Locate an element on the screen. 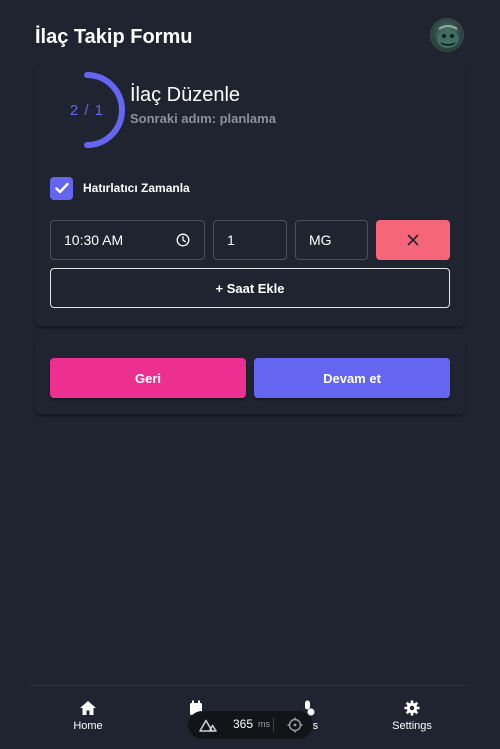 This screenshot has height=749, width=500. reminder-checkbox is located at coordinates (61, 188).